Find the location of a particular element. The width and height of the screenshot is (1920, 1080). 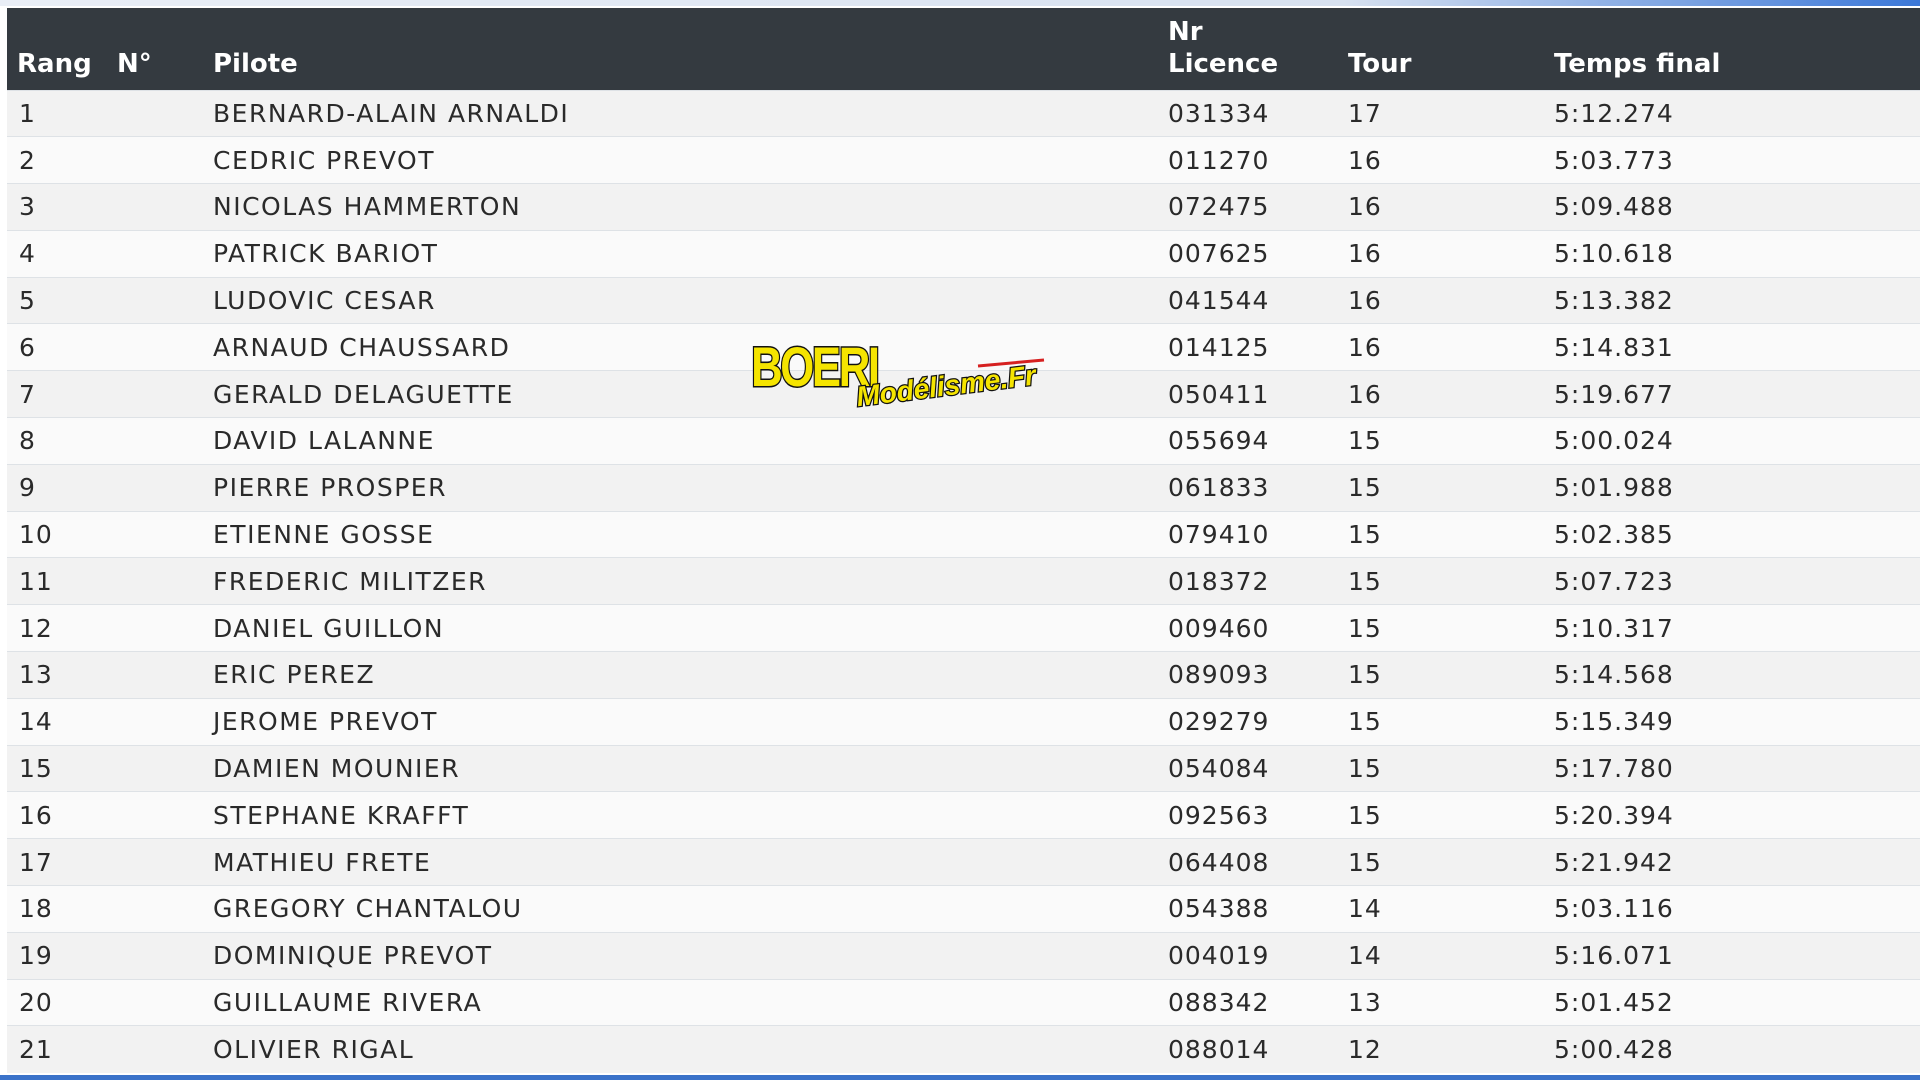

cell-rang: 15 is located at coordinates (36, 769).